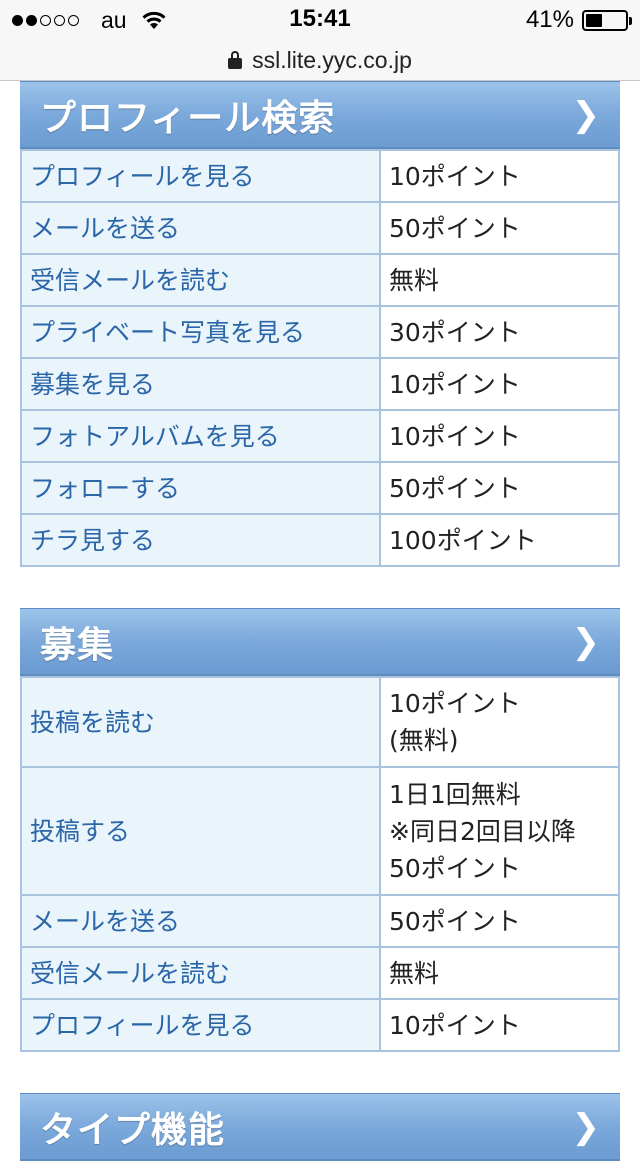  Describe the element at coordinates (549, 19) in the screenshot. I see `battery-percentage: 41%` at that location.